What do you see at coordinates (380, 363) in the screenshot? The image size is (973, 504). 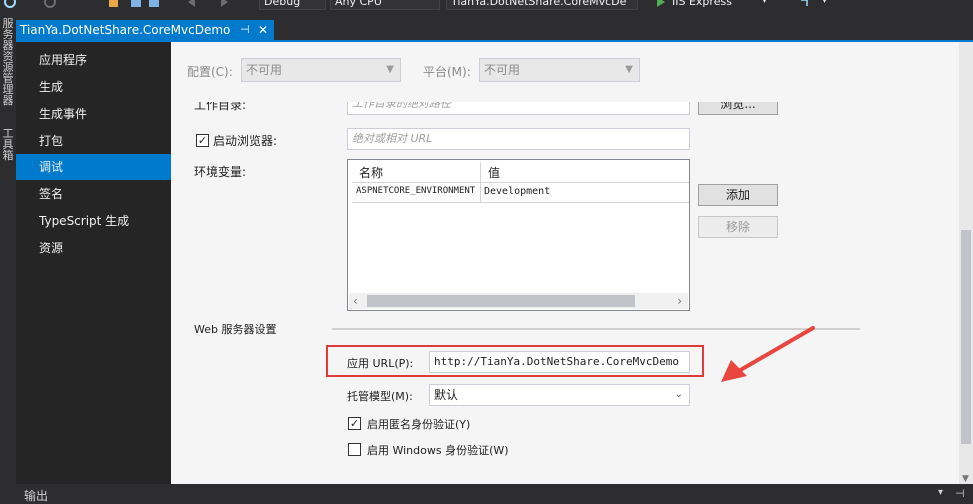 I see `app-url-label: 应用 URL(P):` at bounding box center [380, 363].